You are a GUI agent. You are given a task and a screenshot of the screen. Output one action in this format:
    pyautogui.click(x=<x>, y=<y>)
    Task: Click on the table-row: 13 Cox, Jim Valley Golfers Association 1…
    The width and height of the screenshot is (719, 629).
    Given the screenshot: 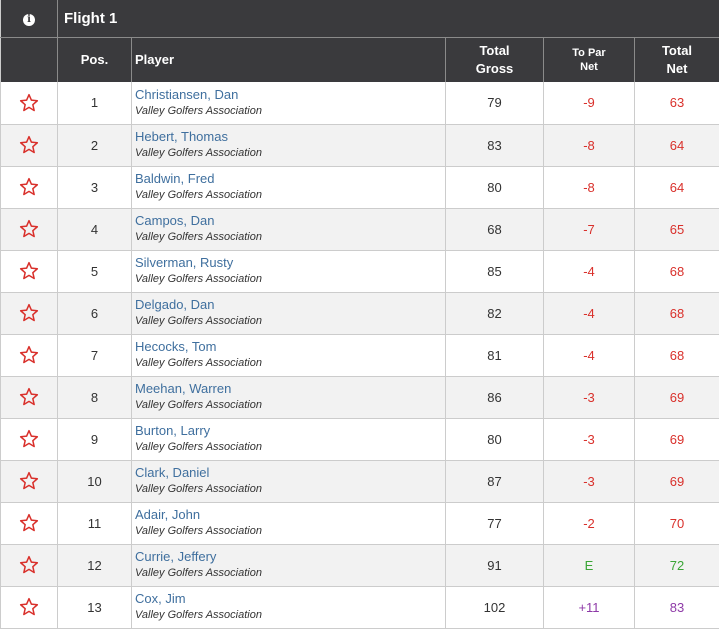 What is the action you would take?
    pyautogui.click(x=360, y=607)
    